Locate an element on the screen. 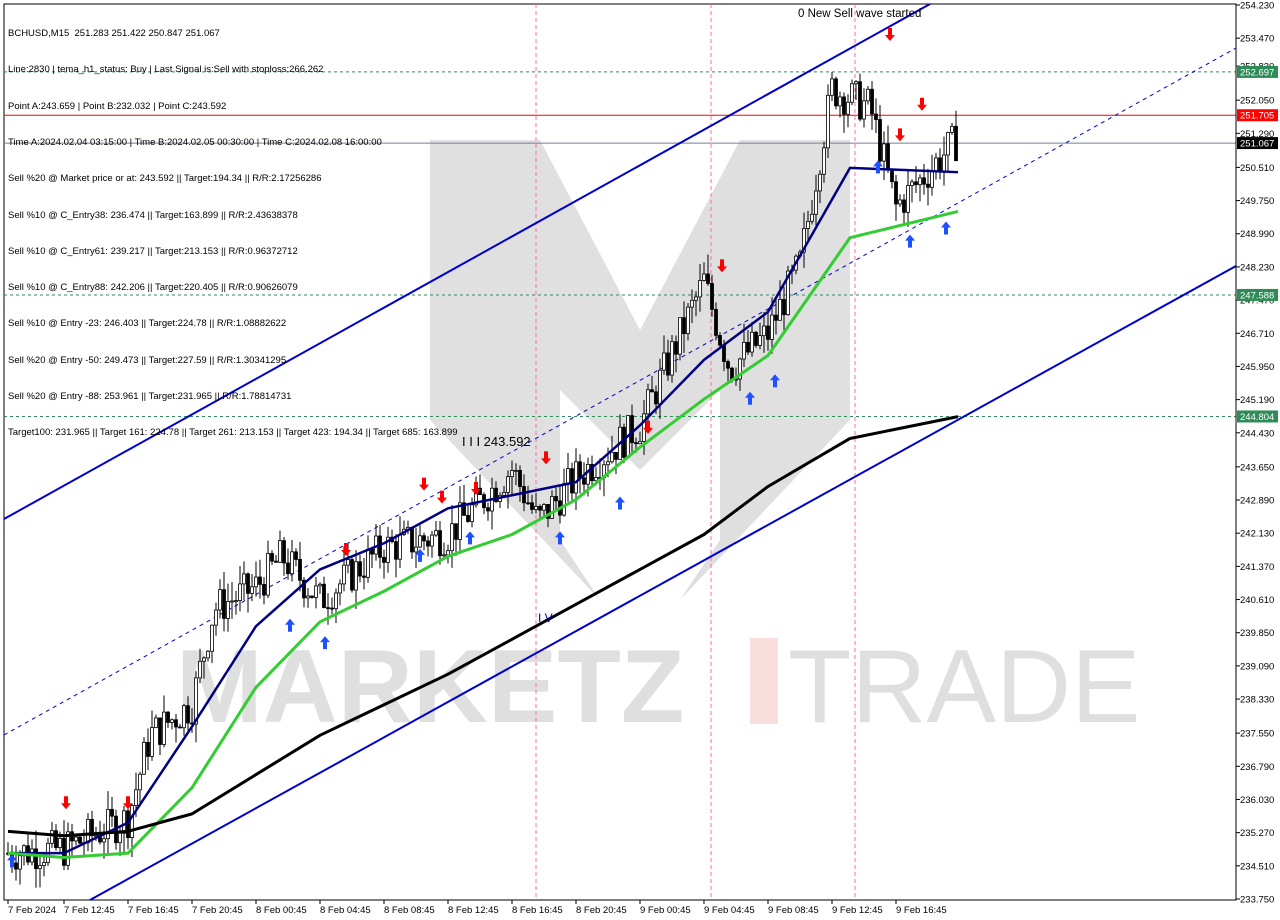 Image resolution: width=1280 pixels, height=920 pixels. time-tick-label: 7 Feb 12:45 is located at coordinates (89, 910).